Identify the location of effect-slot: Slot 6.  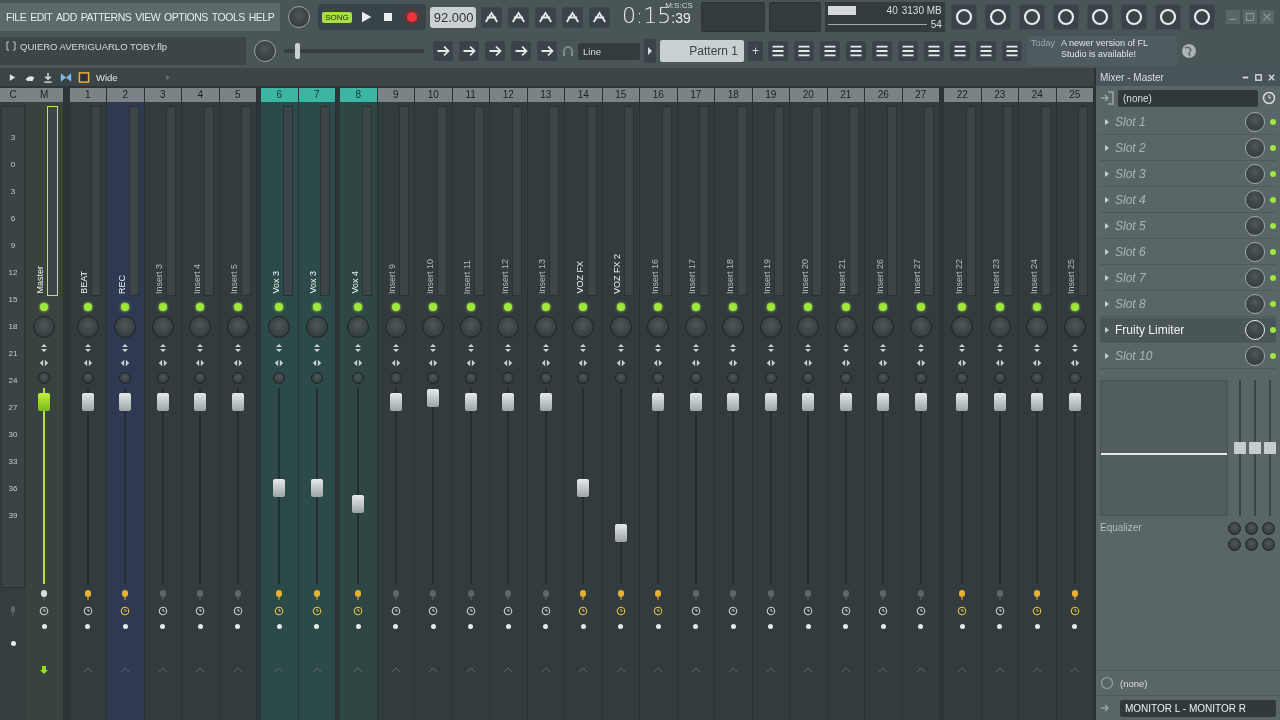
(1188, 252).